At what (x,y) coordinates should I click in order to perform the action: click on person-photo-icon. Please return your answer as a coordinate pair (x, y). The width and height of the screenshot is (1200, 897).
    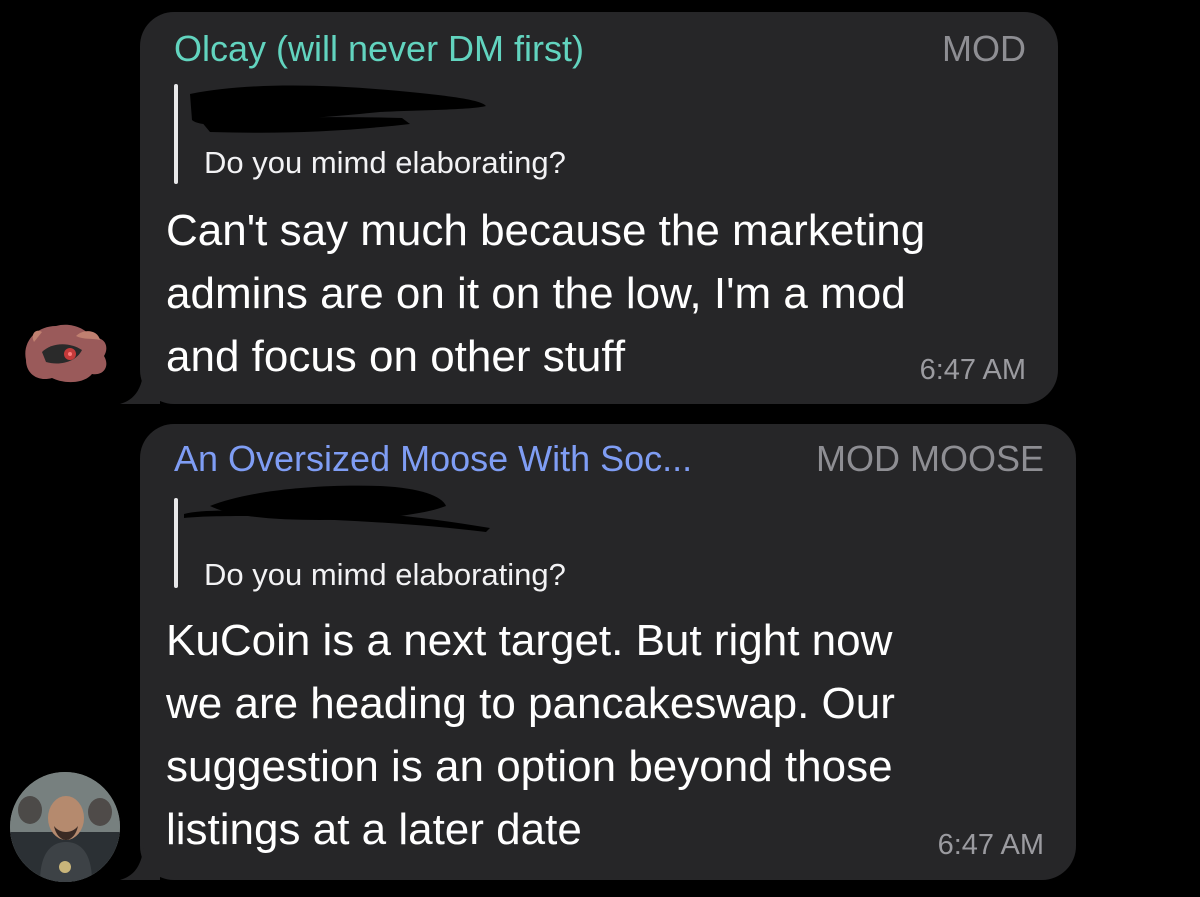
    Looking at the image, I should click on (65, 827).